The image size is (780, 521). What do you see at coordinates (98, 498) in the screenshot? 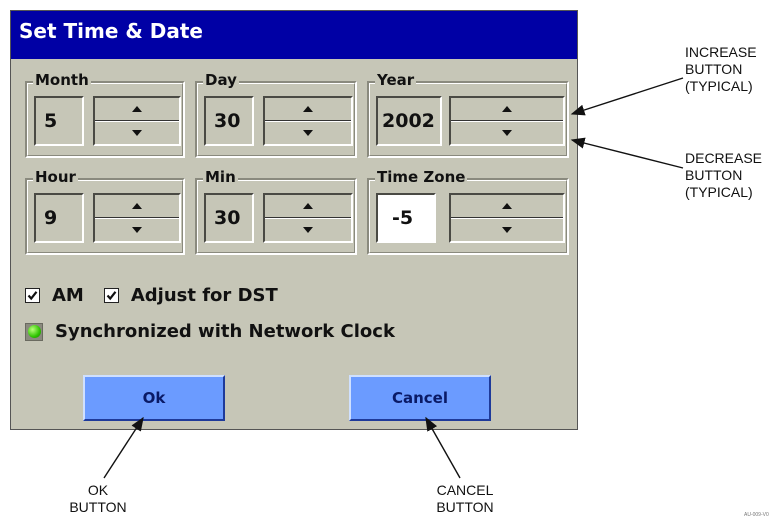
I see `ok-button-callout: OK BUTTON` at bounding box center [98, 498].